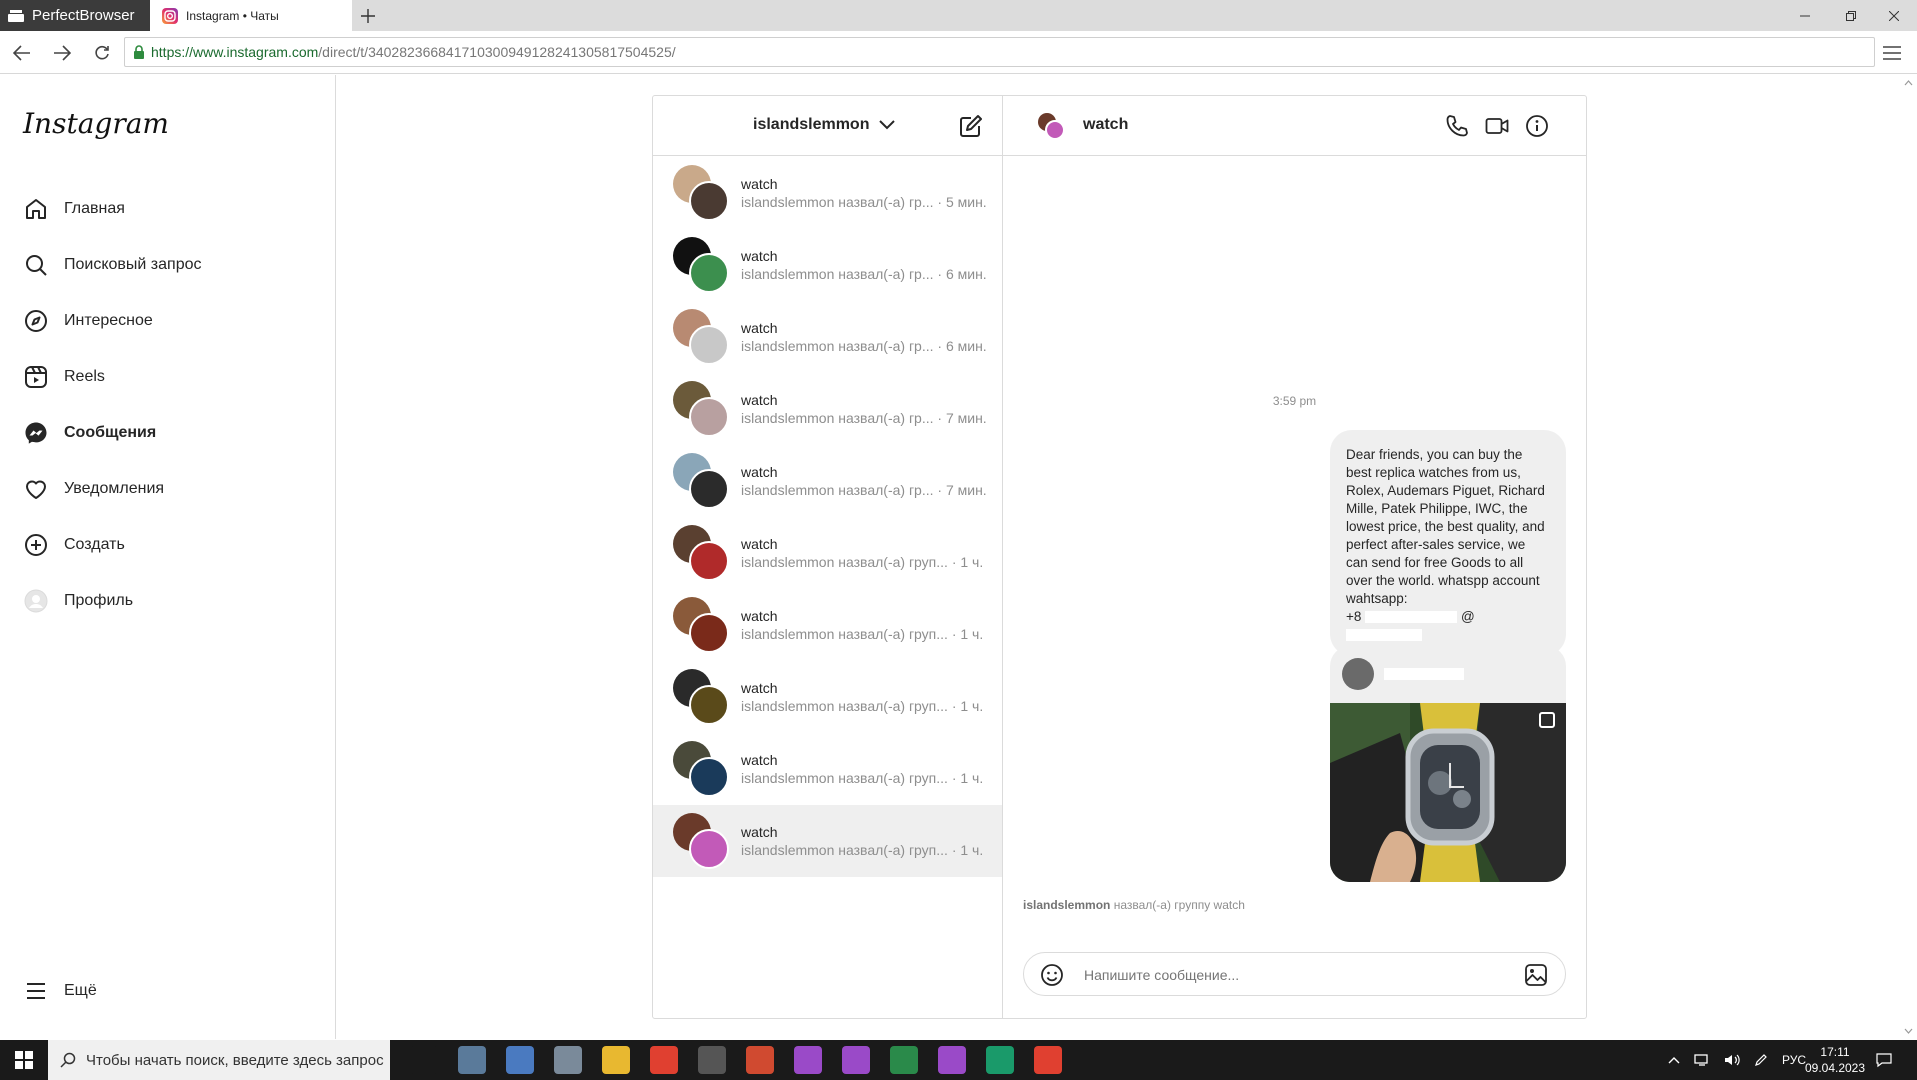 The image size is (1917, 1080). What do you see at coordinates (168, 433) in the screenshot?
I see `sidebar-item-messages: Сообщения` at bounding box center [168, 433].